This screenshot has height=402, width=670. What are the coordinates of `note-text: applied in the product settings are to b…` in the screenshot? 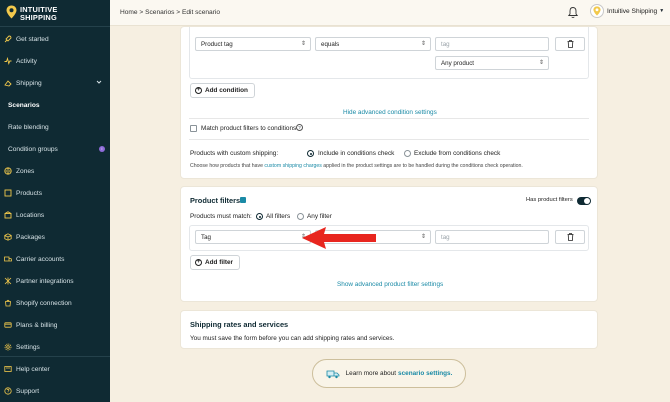 It's located at (423, 166).